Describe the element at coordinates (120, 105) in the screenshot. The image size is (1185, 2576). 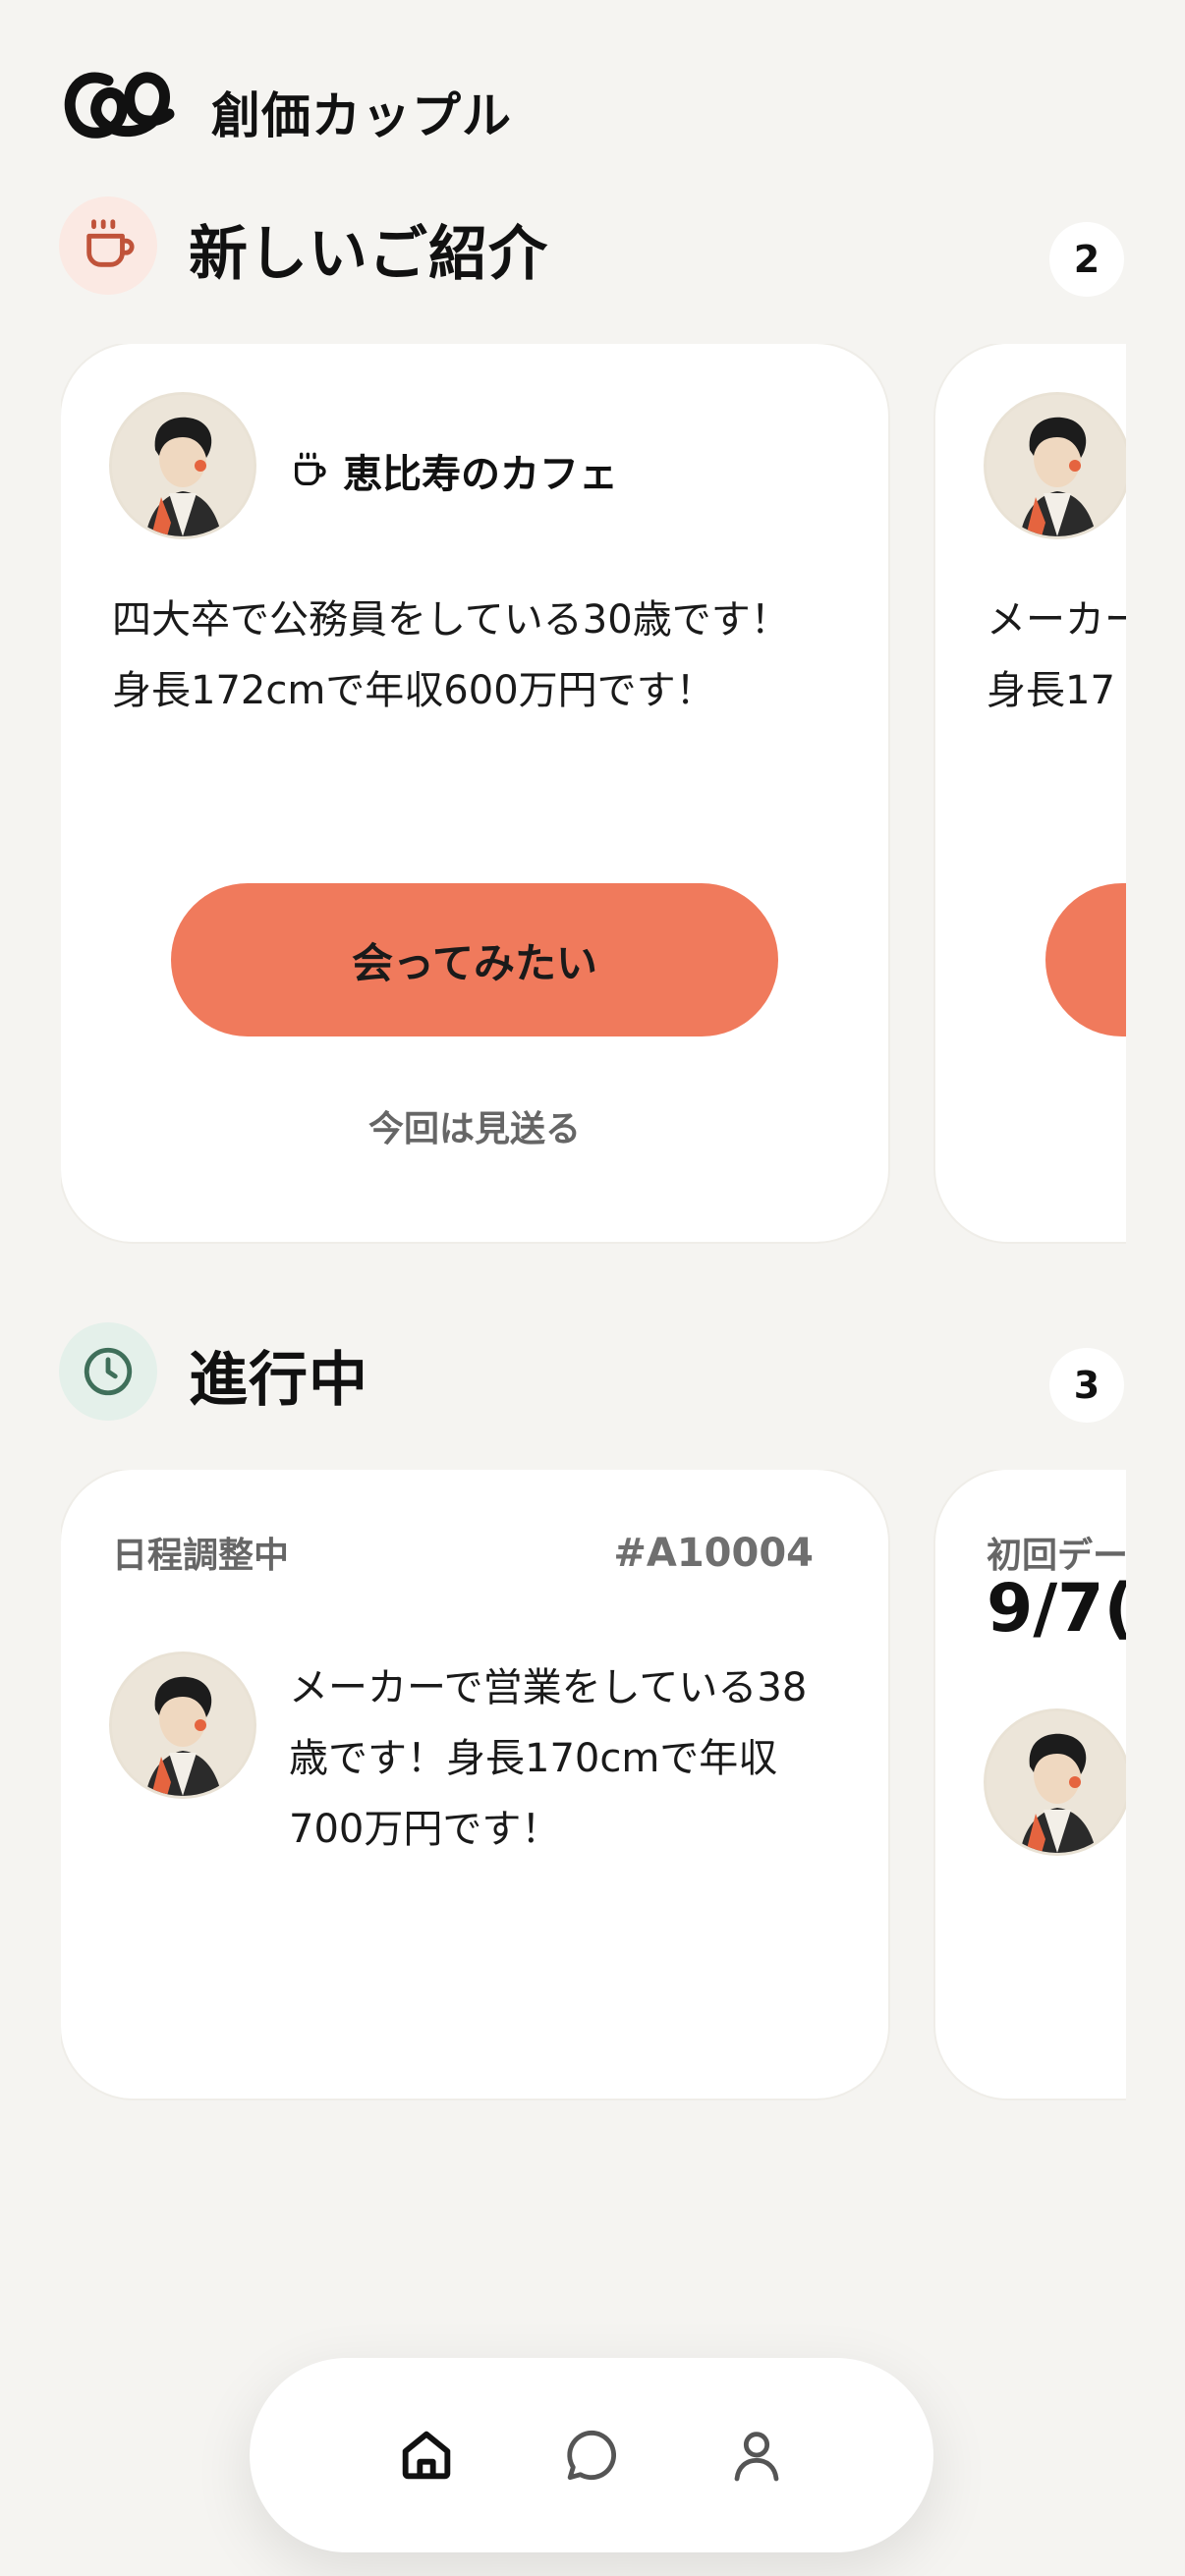
I see `app-logo` at that location.